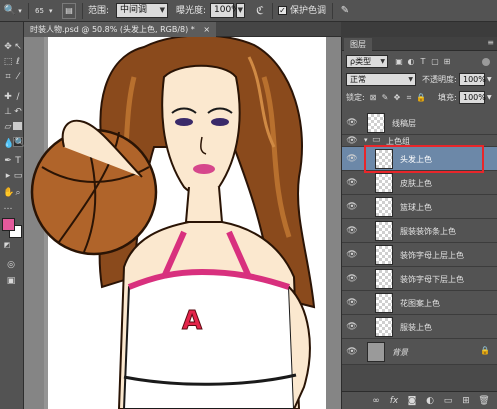  I want to click on layers-panel-header: 图层 ≡, so click(419, 44).